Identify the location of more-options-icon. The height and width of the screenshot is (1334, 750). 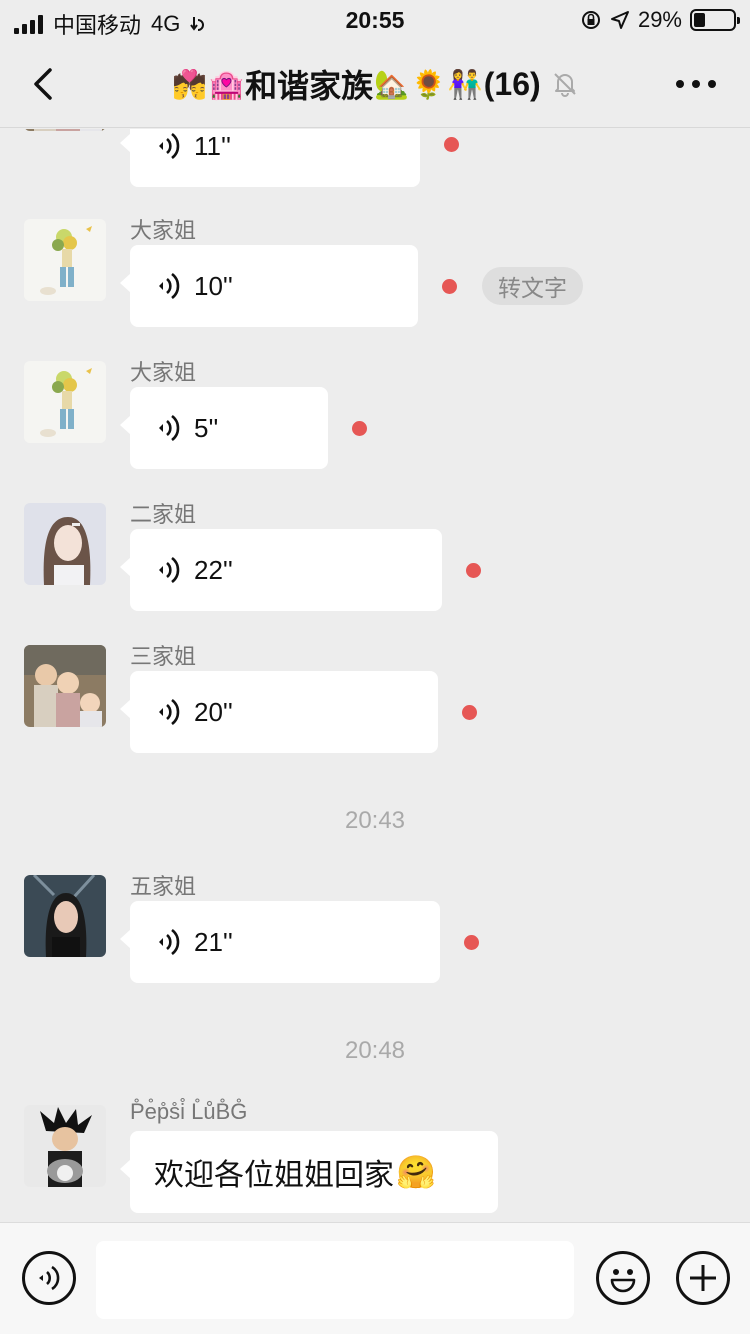
(699, 84).